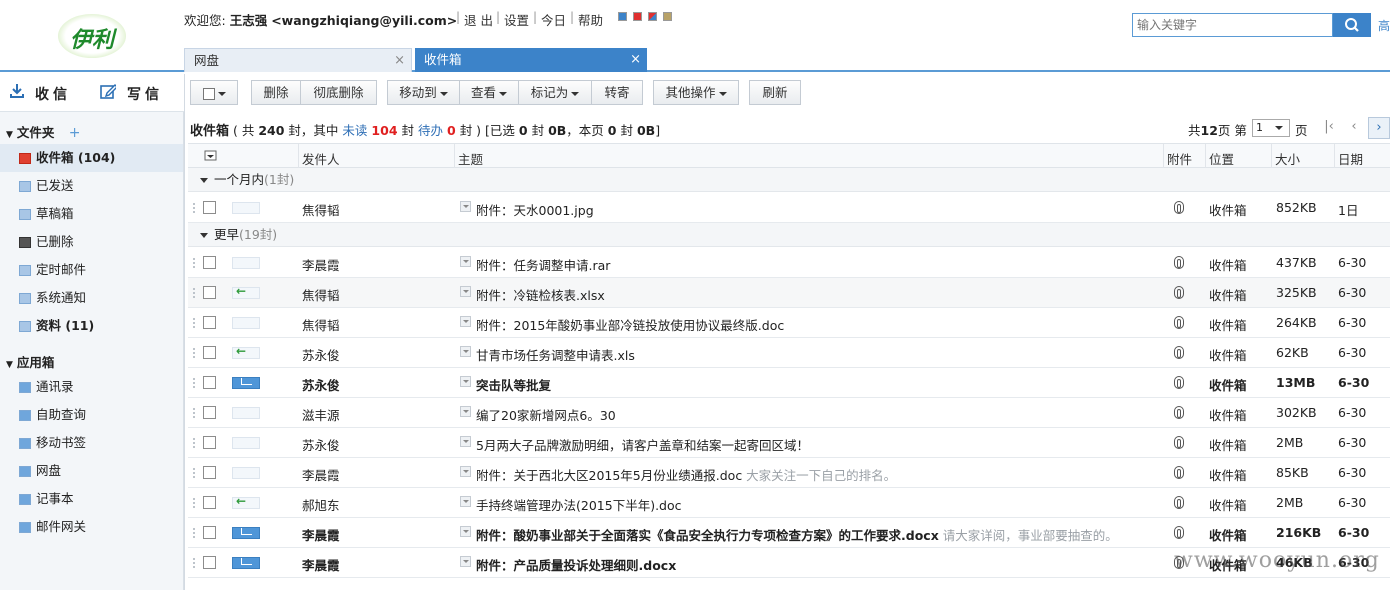  What do you see at coordinates (686, 474) in the screenshot?
I see `subject: 附件：关于西北大区2015年5月份业绩通报.doc 大家关注一下自己的排名。` at bounding box center [686, 474].